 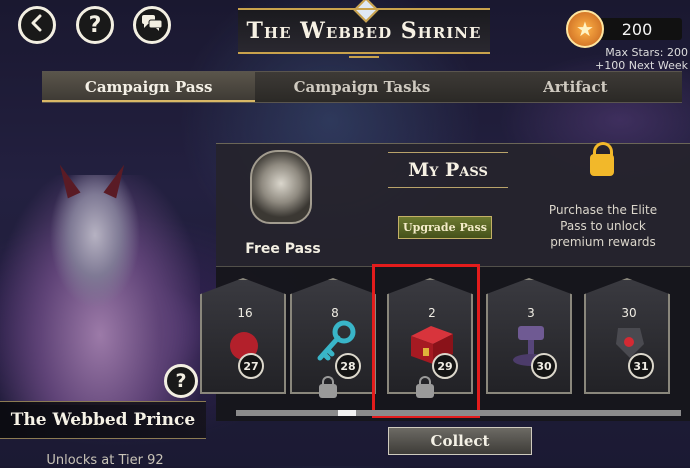 I want to click on tab-campaign-tasks: Campaign Tasks, so click(x=361, y=87).